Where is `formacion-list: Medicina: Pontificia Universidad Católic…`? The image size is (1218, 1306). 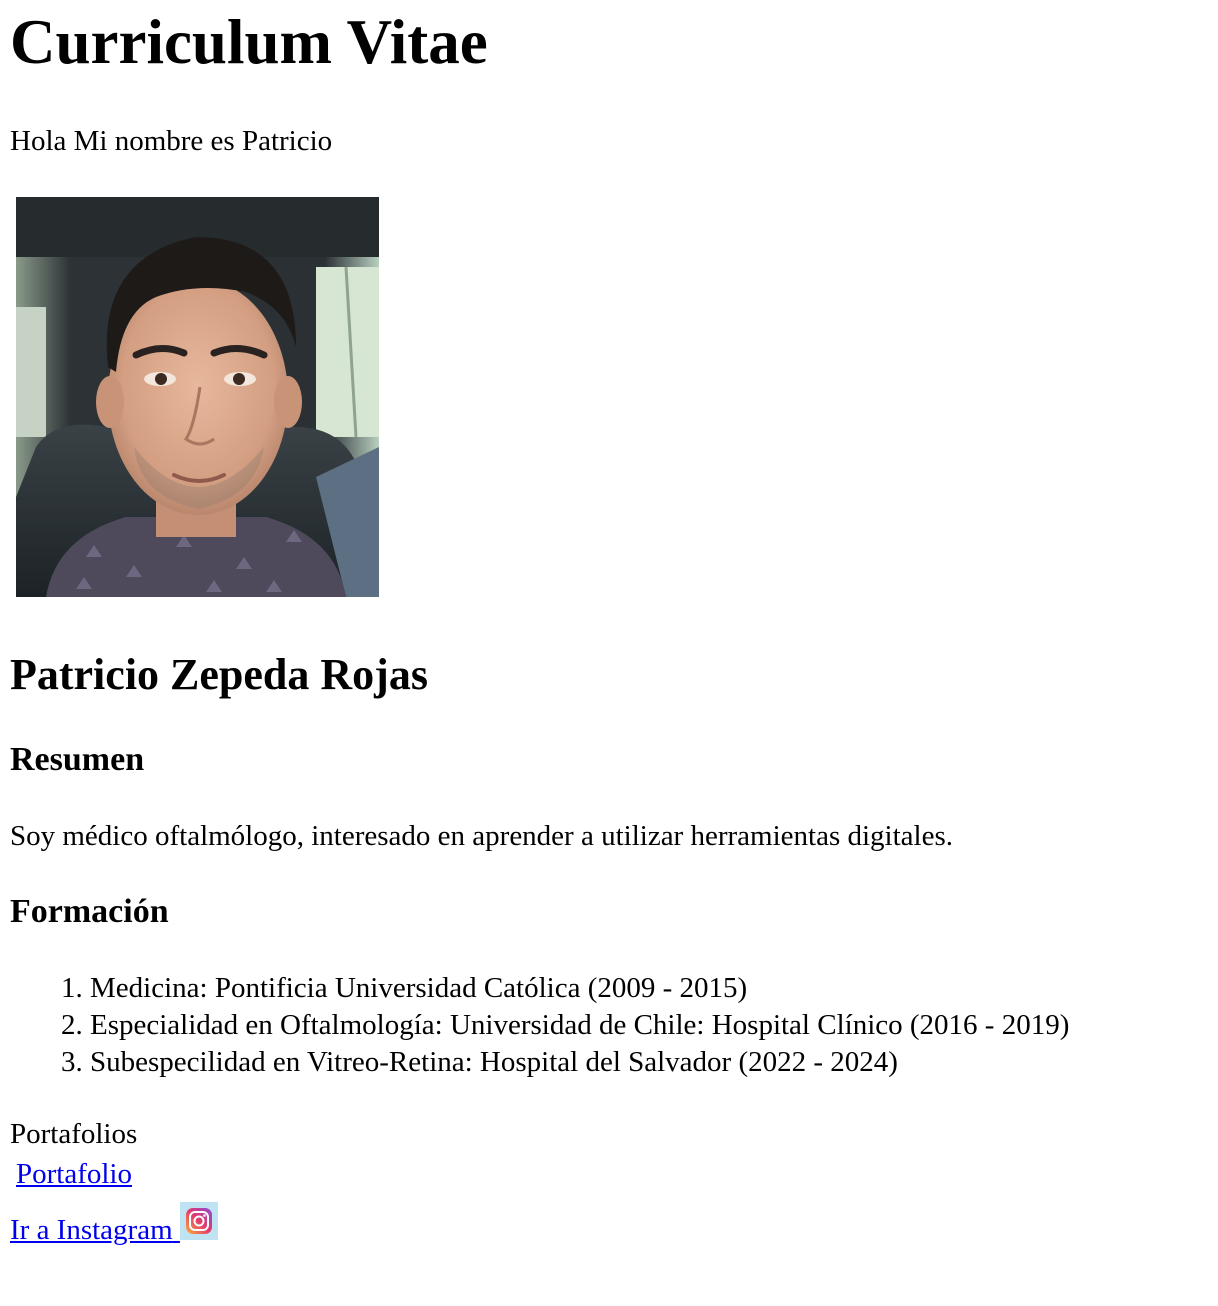 formacion-list: Medicina: Pontificia Universidad Católic… is located at coordinates (609, 1025).